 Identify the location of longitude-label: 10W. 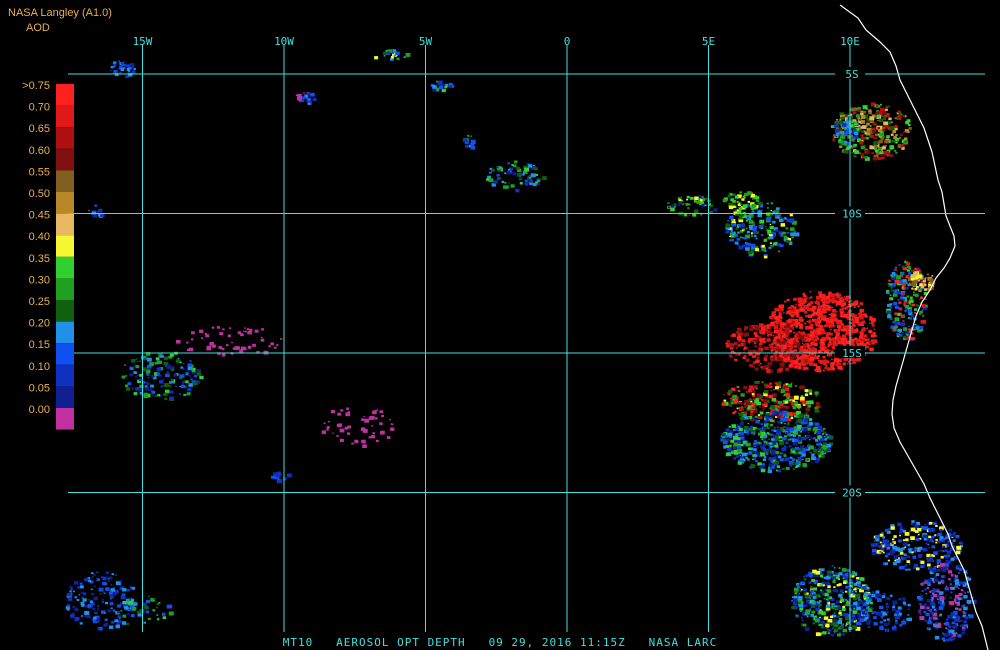
(284, 41).